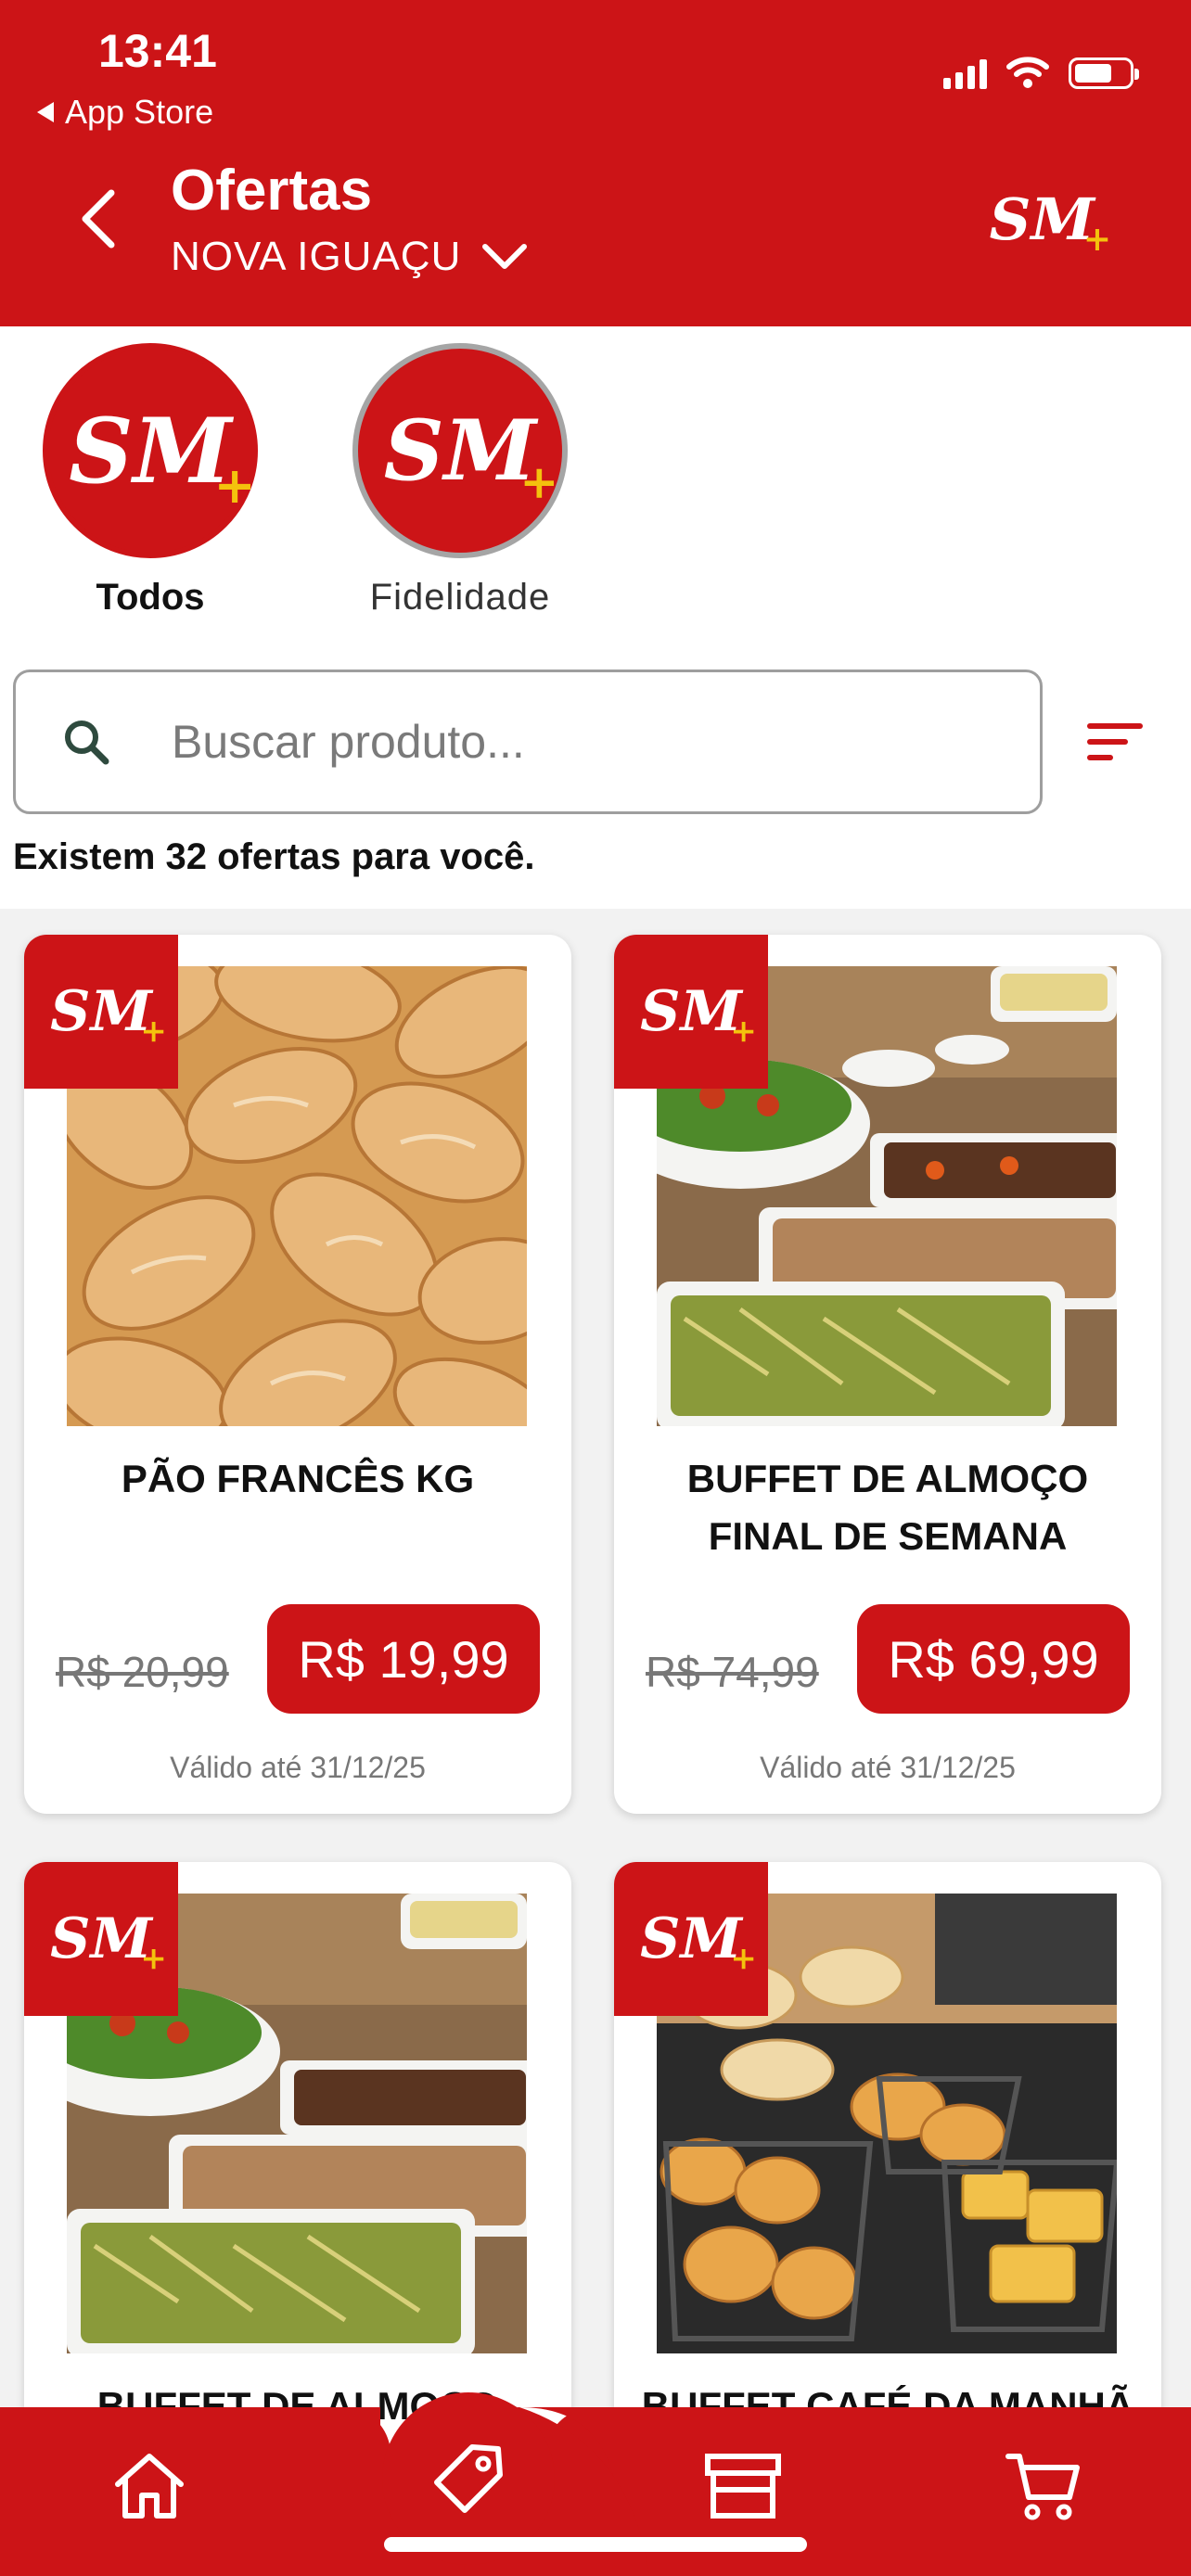 The height and width of the screenshot is (2576, 1191). I want to click on old-price: R$ 20,99, so click(142, 1672).